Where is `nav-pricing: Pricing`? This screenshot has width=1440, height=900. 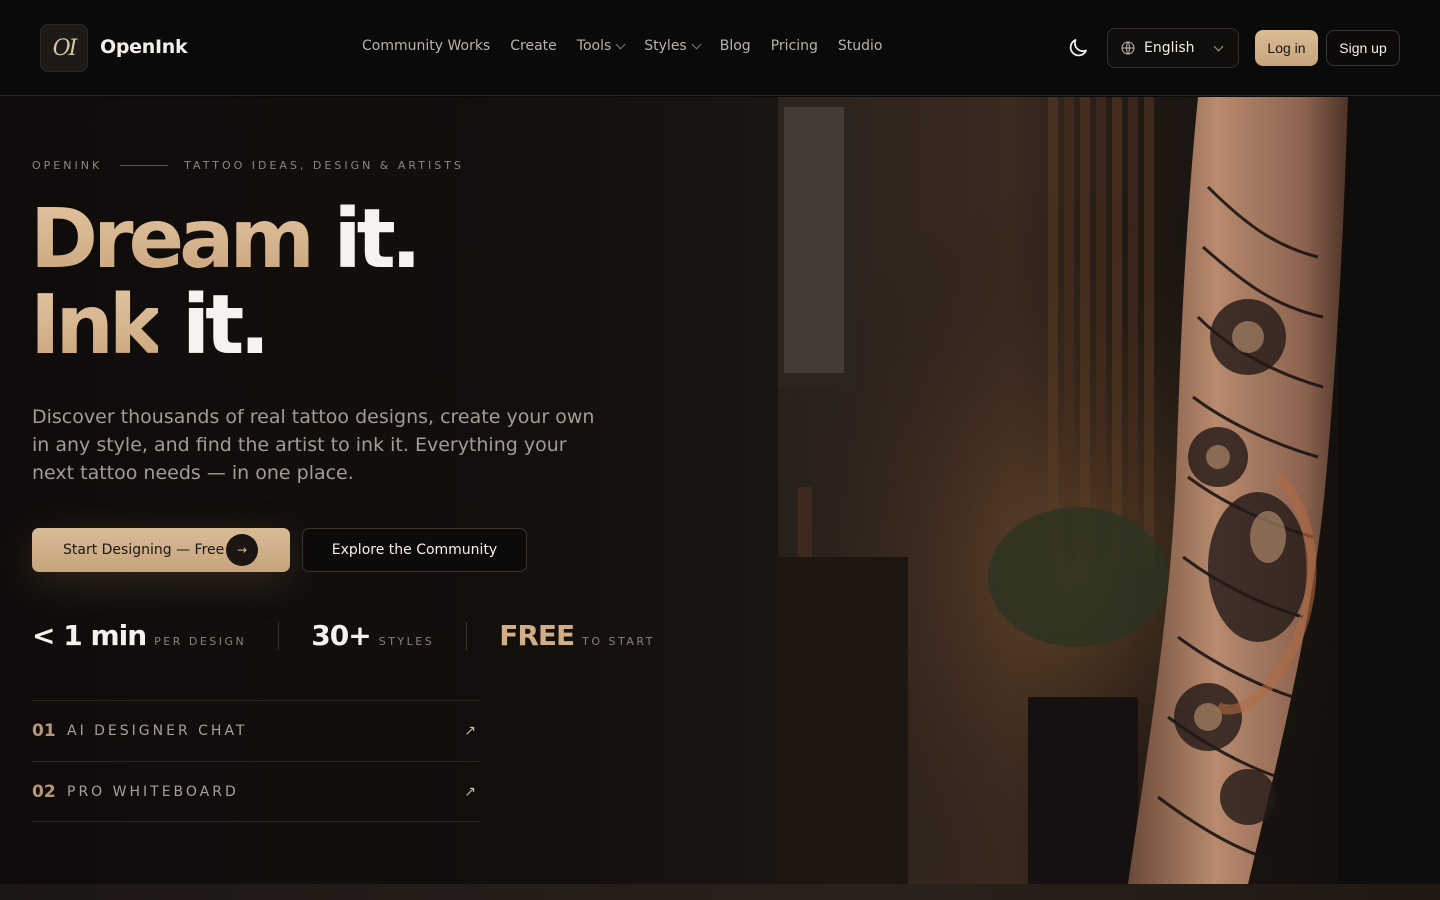 nav-pricing: Pricing is located at coordinates (794, 46).